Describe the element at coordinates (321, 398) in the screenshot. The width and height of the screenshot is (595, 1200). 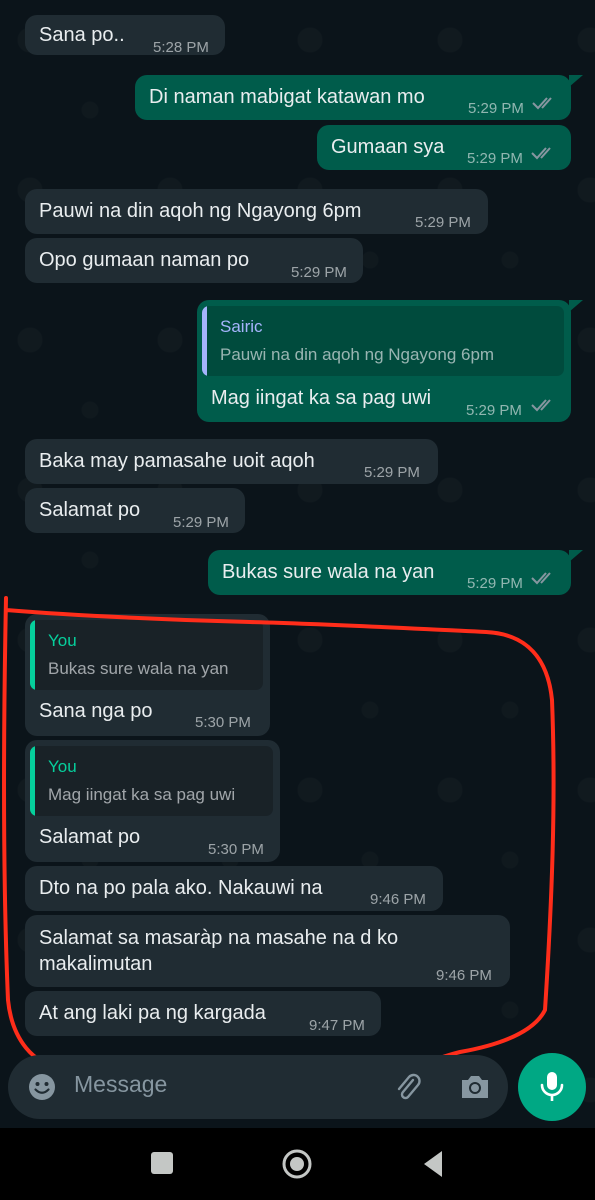
I see `message-text: Mag iingat ka sa pag uwi` at that location.